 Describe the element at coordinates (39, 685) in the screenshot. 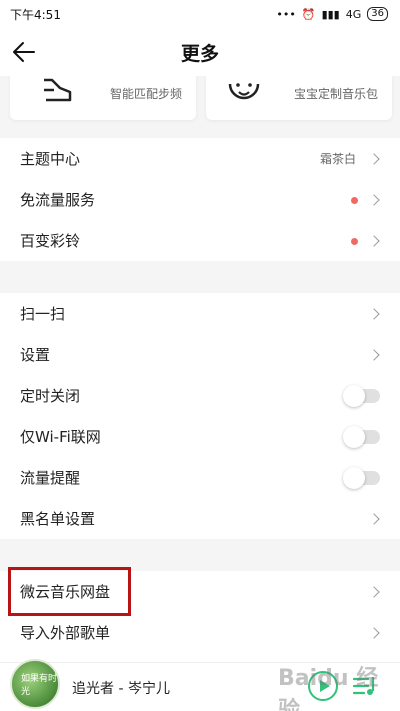

I see `cover-text: 如果有时光` at that location.